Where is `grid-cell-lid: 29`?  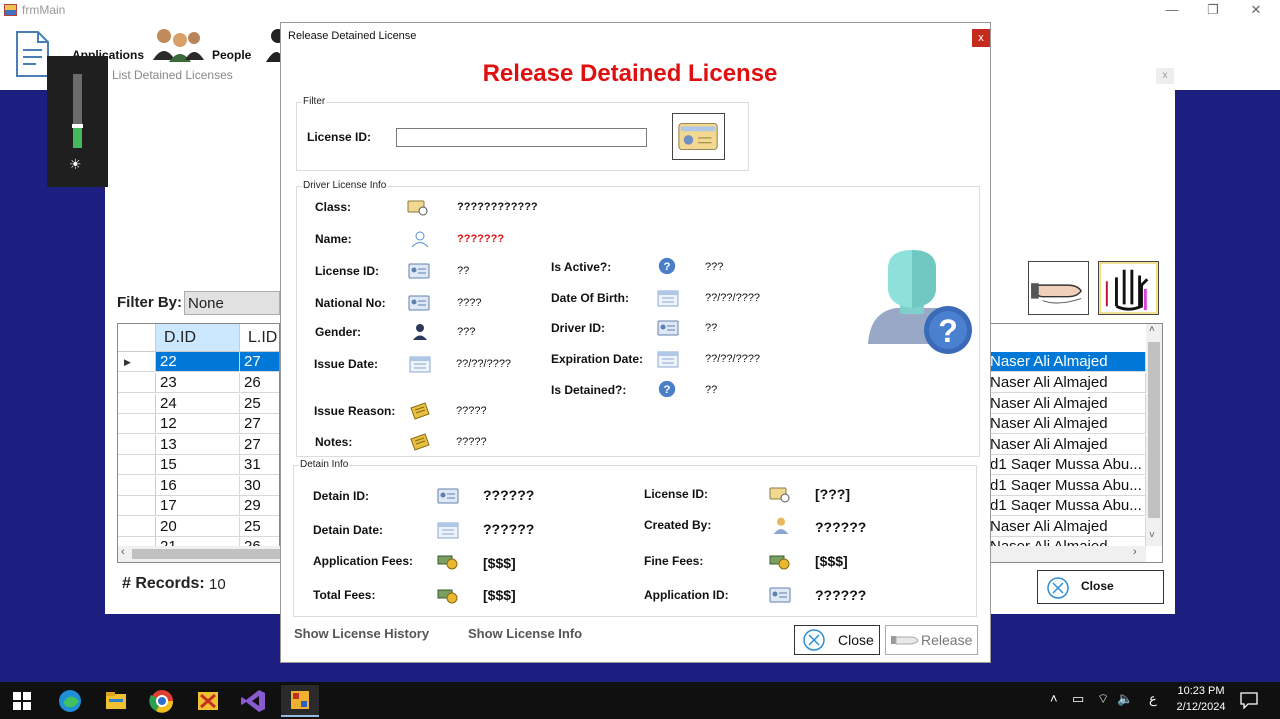 grid-cell-lid: 29 is located at coordinates (259, 506).